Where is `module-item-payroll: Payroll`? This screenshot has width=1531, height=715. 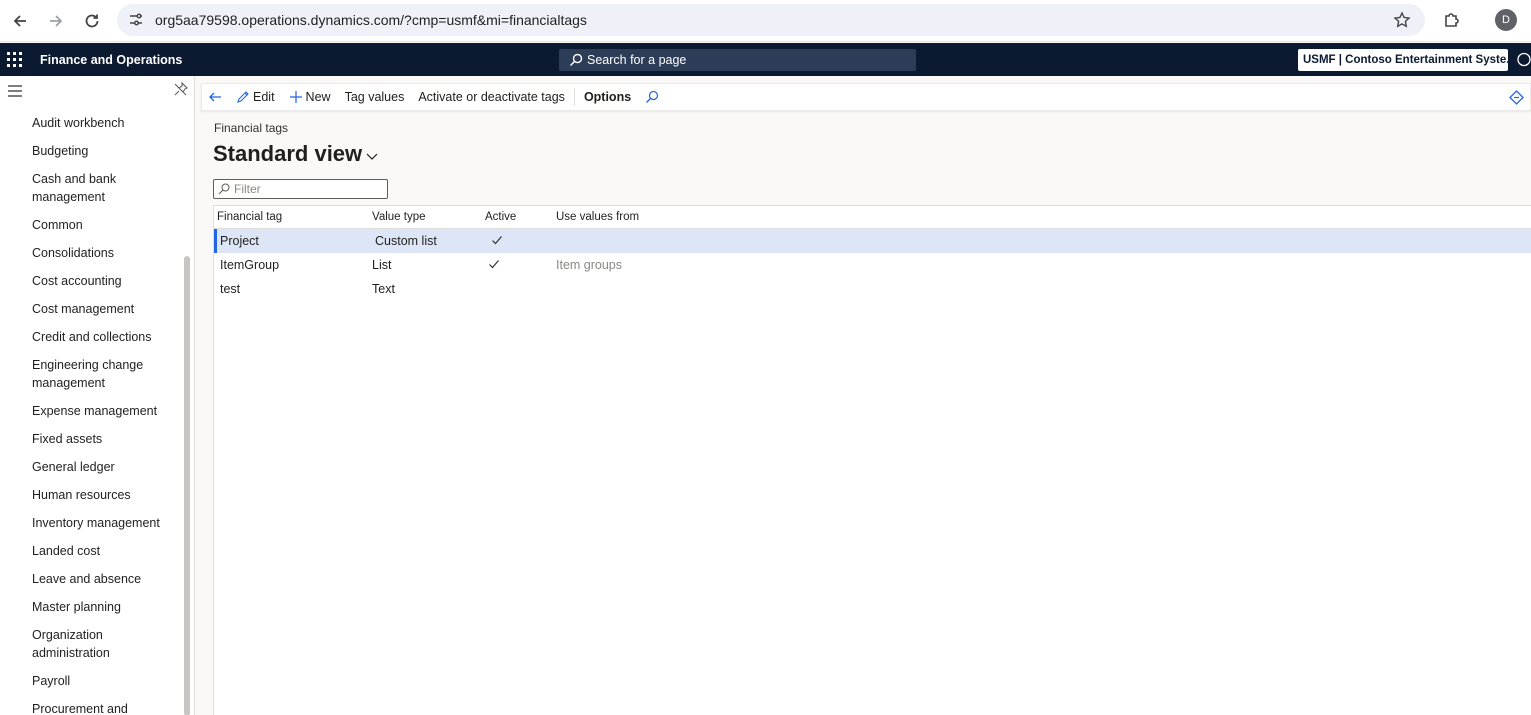
module-item-payroll: Payroll is located at coordinates (90, 682).